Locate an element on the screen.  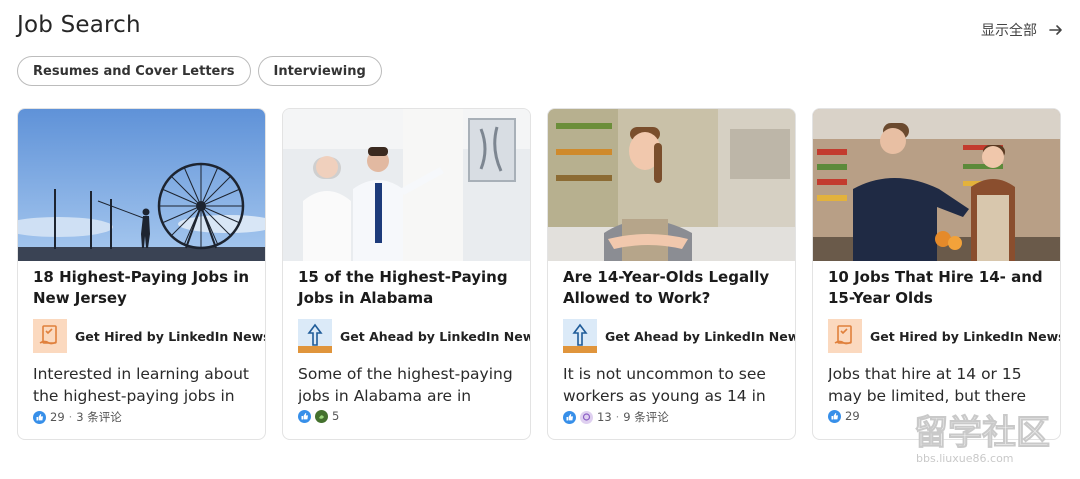
show-all-label: 显示全部 is located at coordinates (1009, 31).